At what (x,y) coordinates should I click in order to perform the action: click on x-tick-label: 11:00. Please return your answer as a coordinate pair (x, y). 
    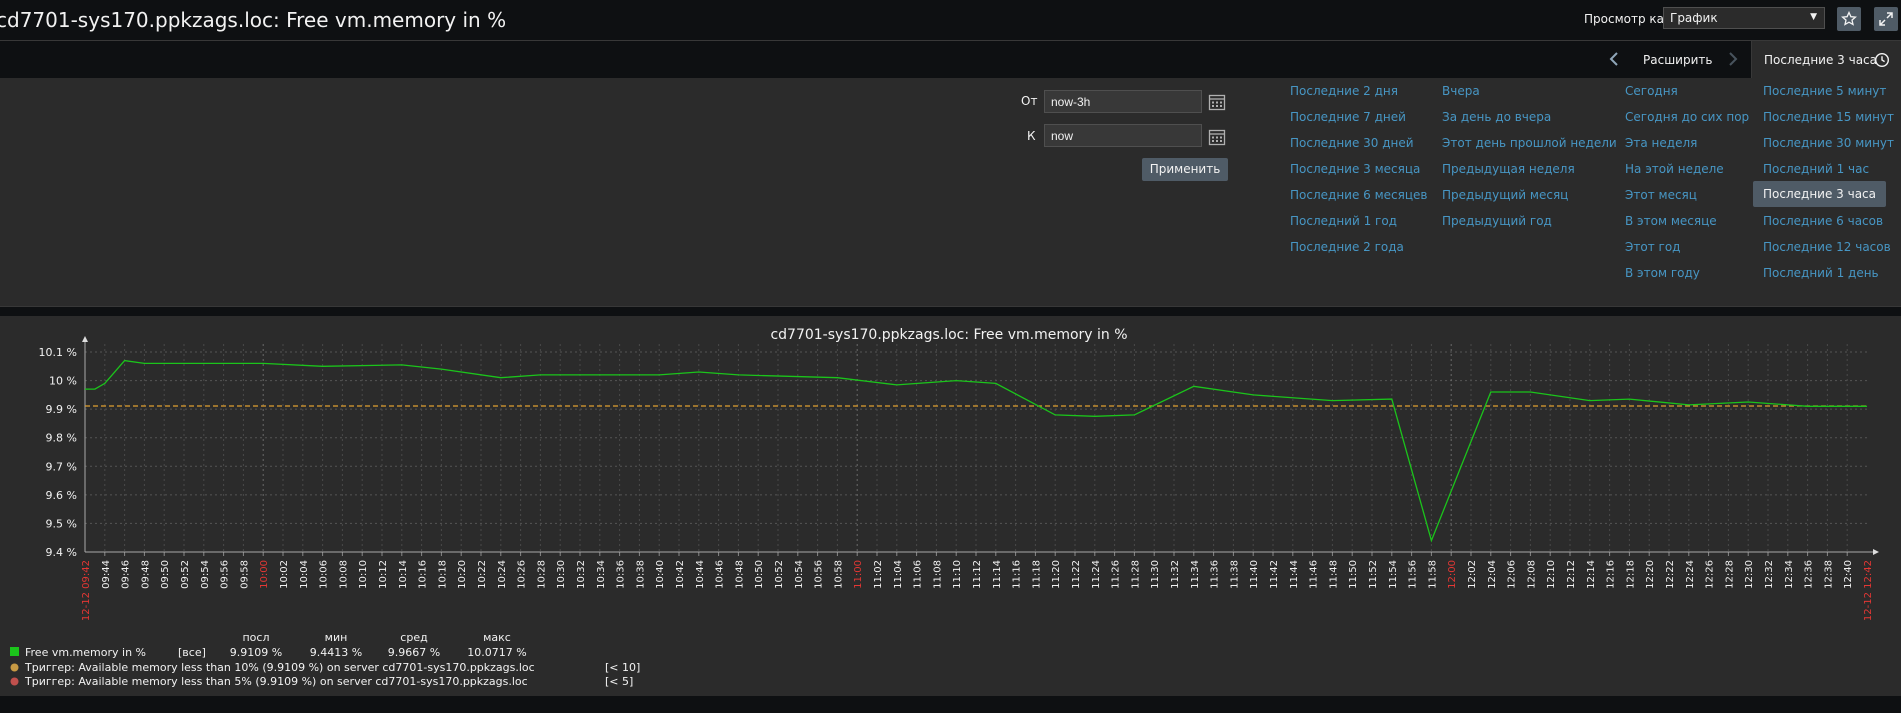
    Looking at the image, I should click on (858, 574).